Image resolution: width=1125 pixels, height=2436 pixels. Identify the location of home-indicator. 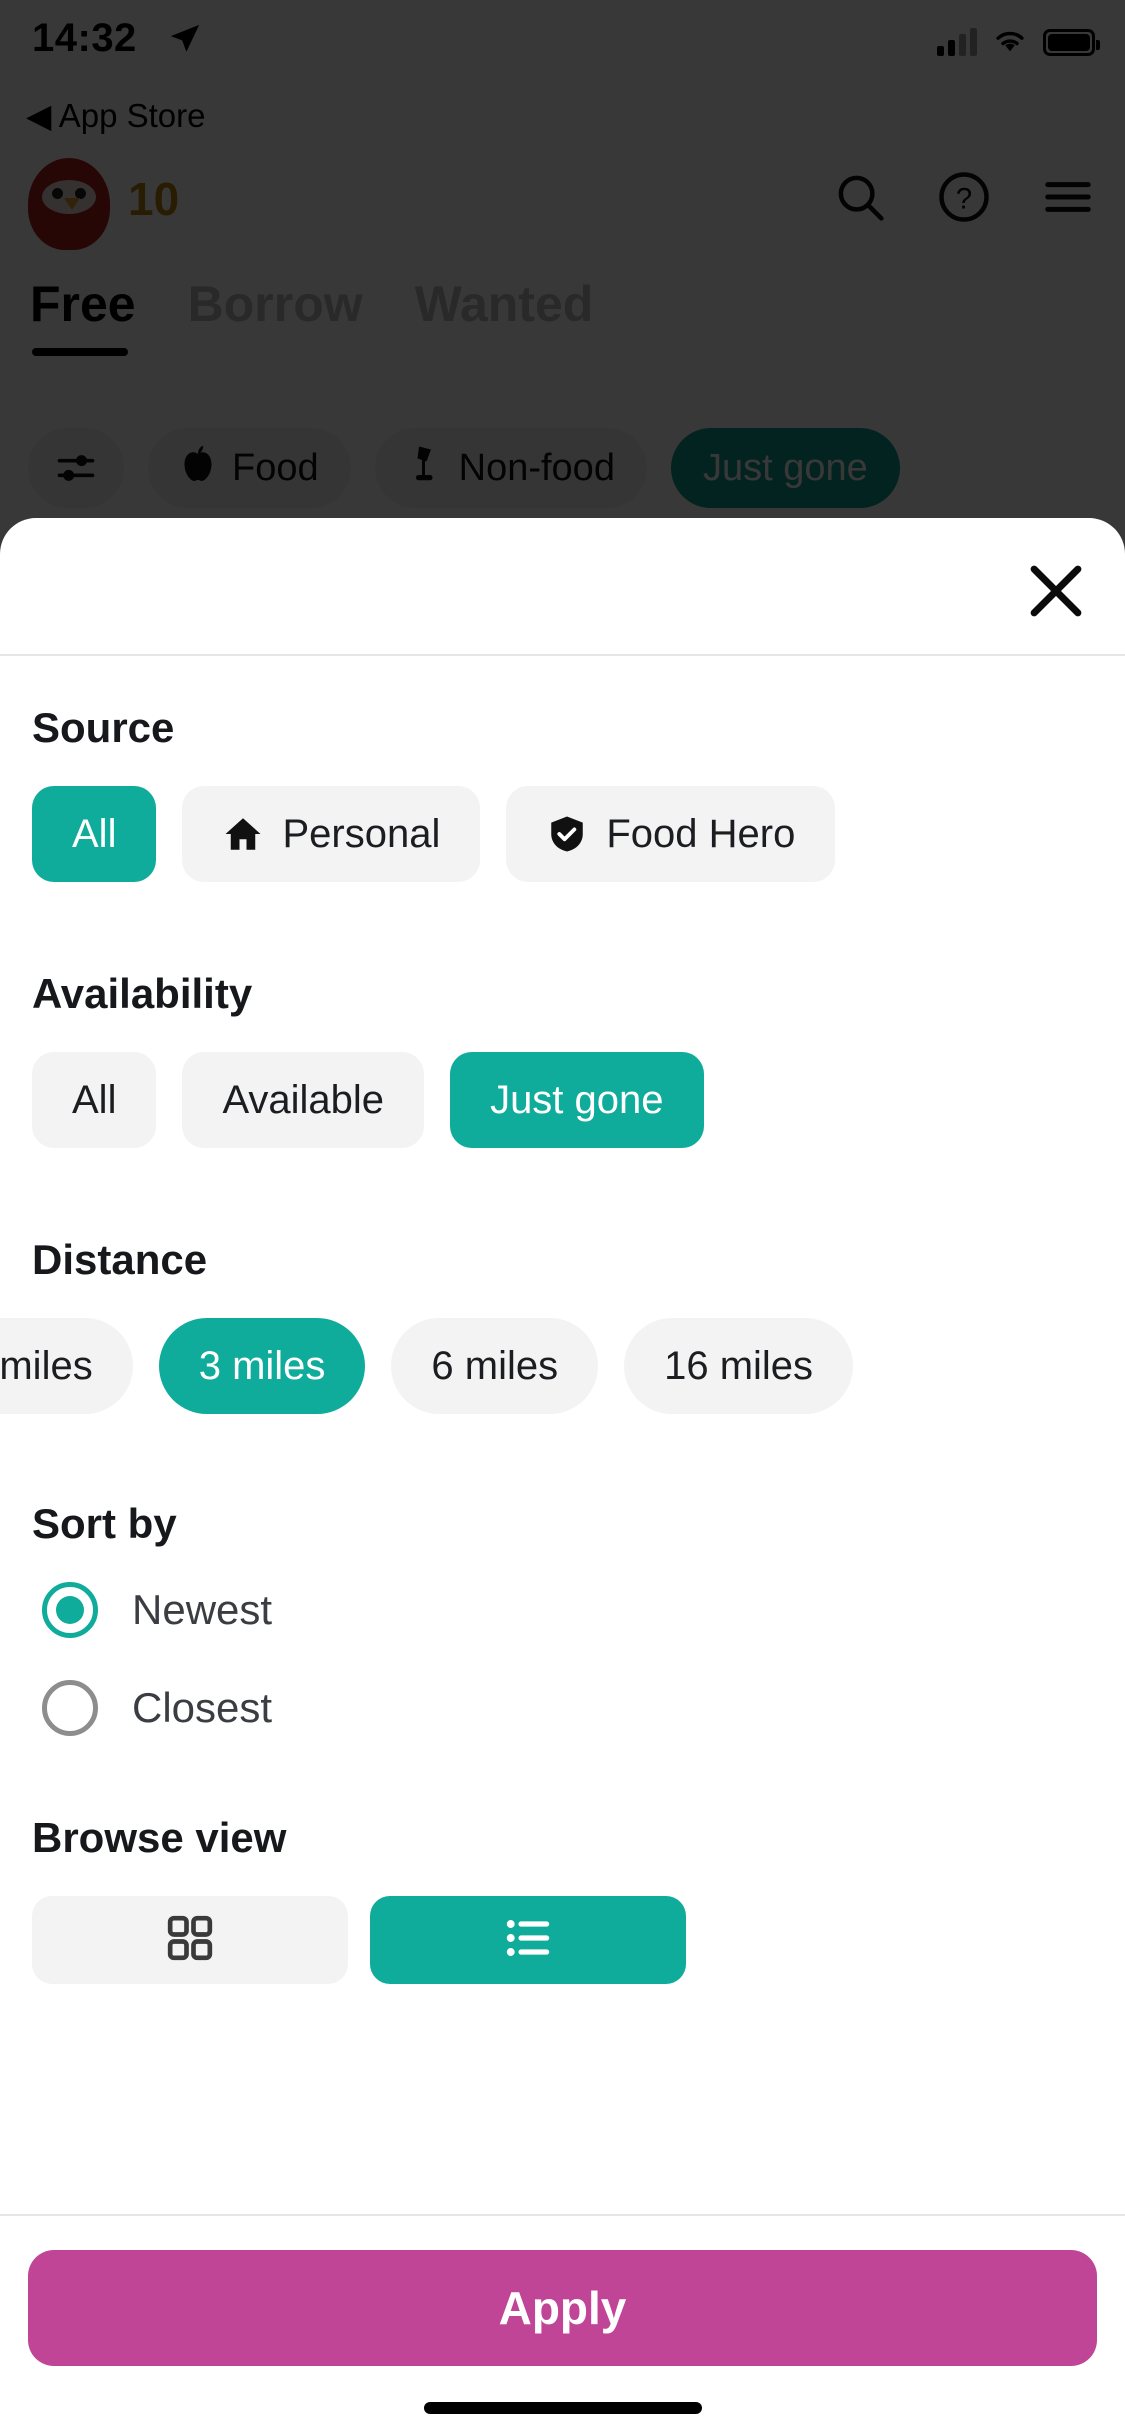
(562, 2408).